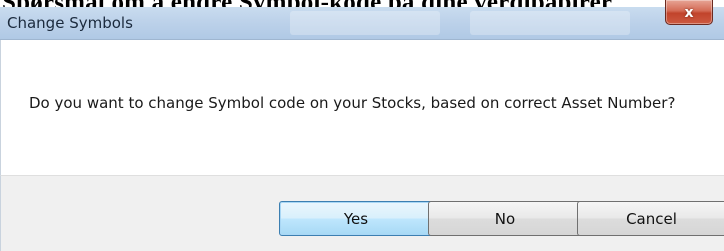 The image size is (724, 251). Describe the element at coordinates (505, 218) in the screenshot. I see `no-button: No` at that location.